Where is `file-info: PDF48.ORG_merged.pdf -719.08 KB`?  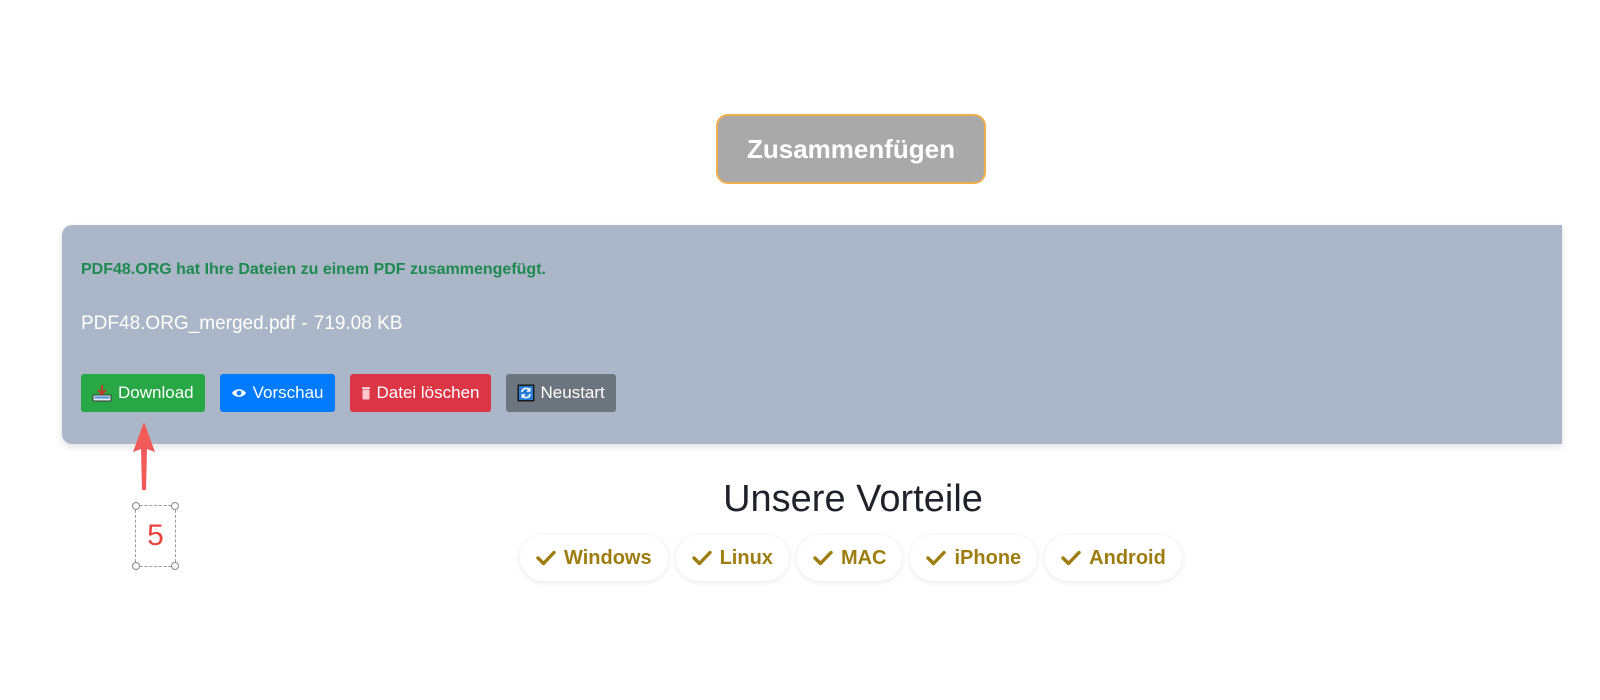
file-info: PDF48.ORG_merged.pdf -719.08 KB is located at coordinates (241, 324).